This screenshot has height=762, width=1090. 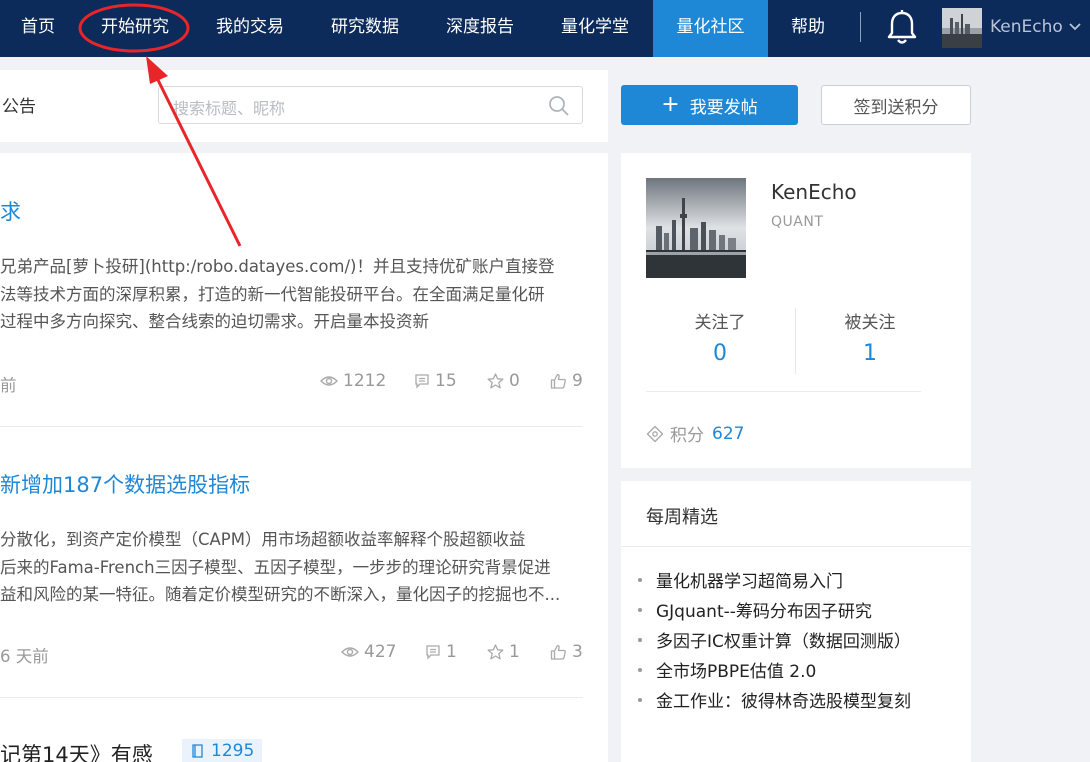 I want to click on post-time: 前, so click(x=8, y=385).